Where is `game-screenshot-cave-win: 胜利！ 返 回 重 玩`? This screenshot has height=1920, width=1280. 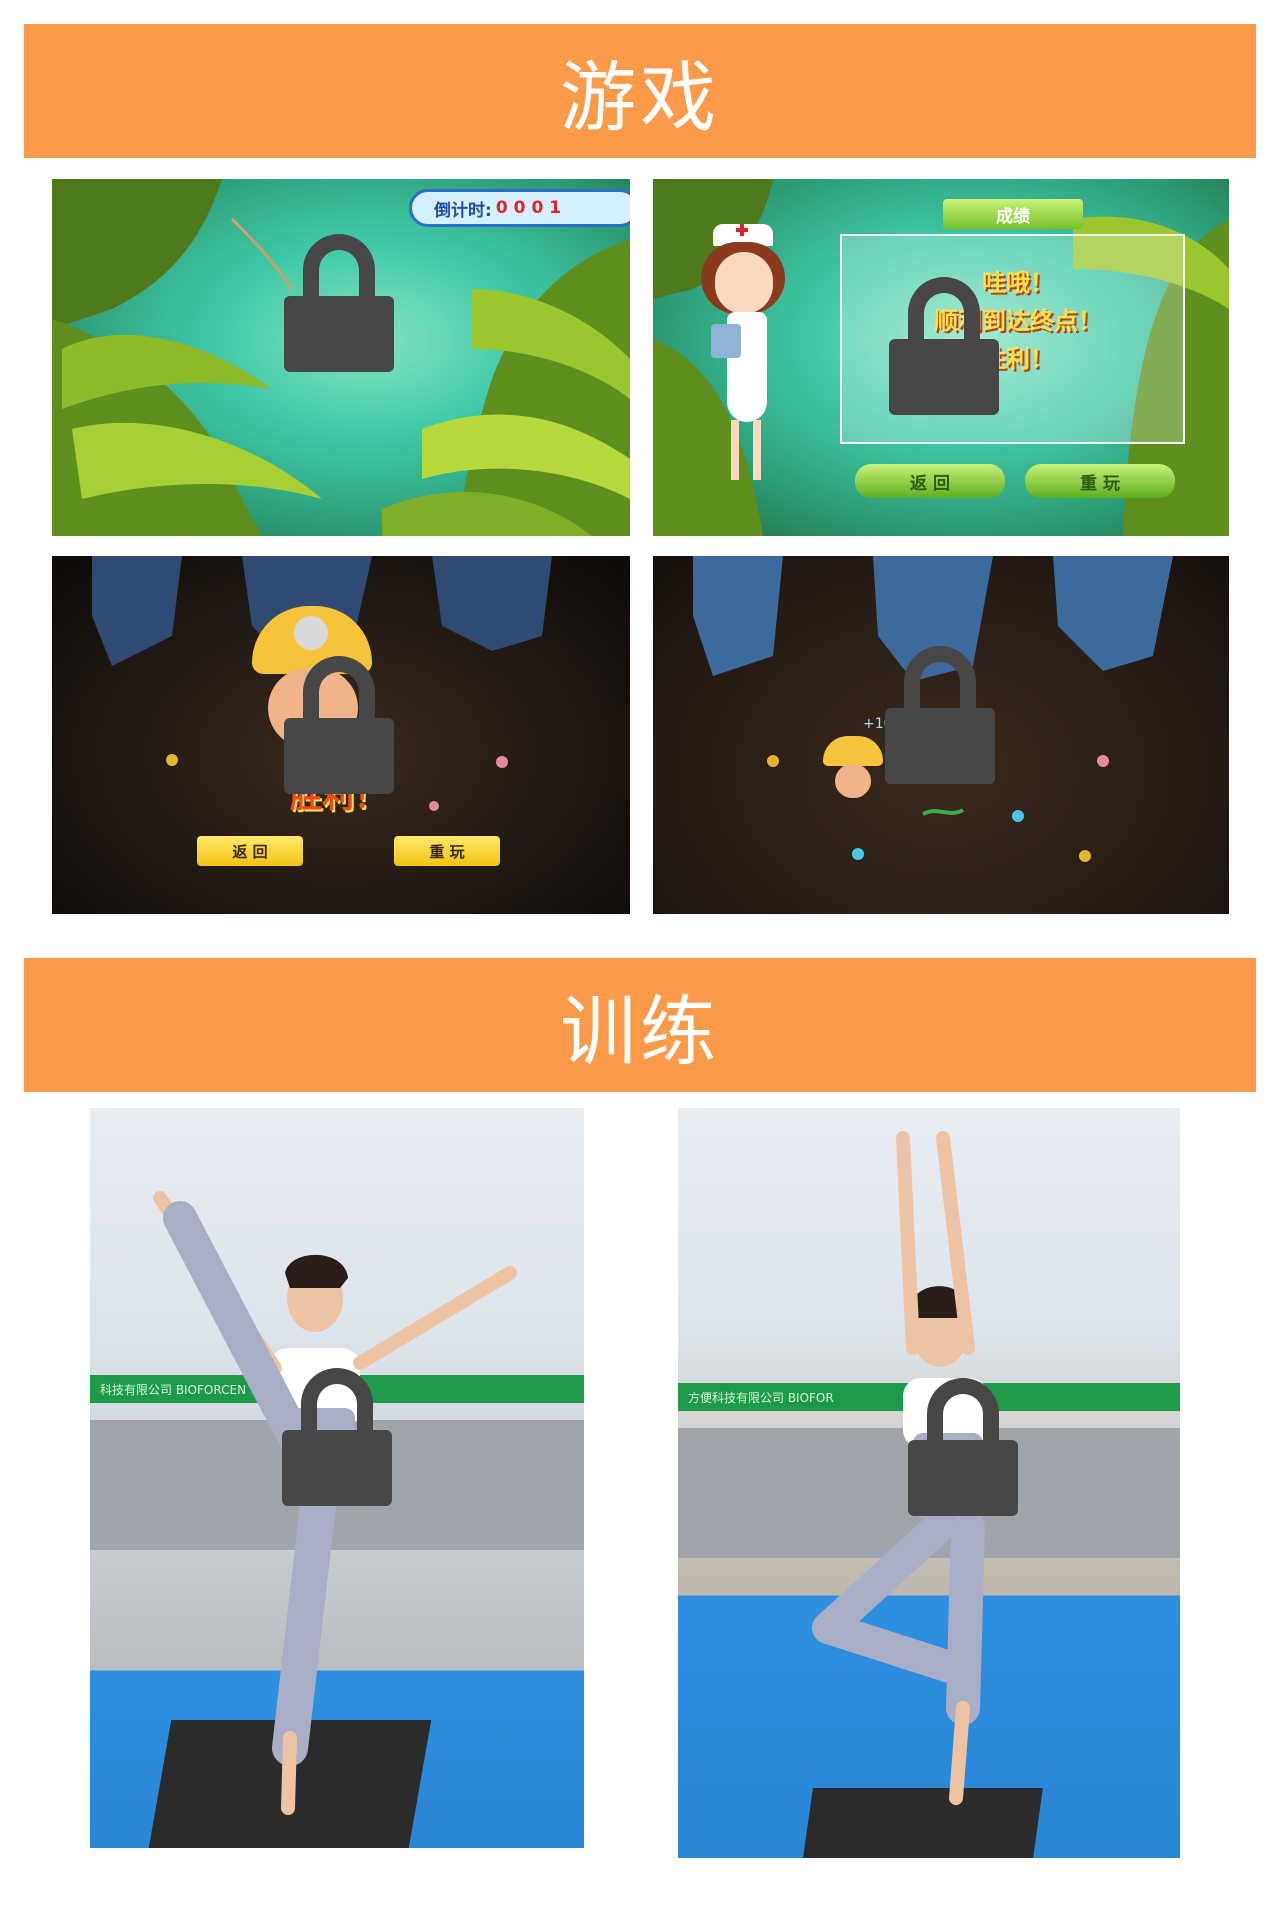 game-screenshot-cave-win: 胜利！ 返 回 重 玩 is located at coordinates (341, 735).